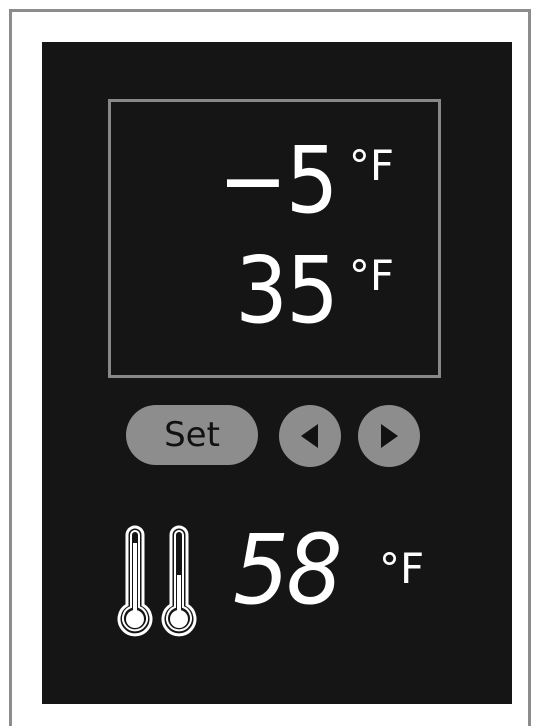 The width and height of the screenshot is (533, 726). What do you see at coordinates (288, 570) in the screenshot?
I see `current-temperature-value: 58` at bounding box center [288, 570].